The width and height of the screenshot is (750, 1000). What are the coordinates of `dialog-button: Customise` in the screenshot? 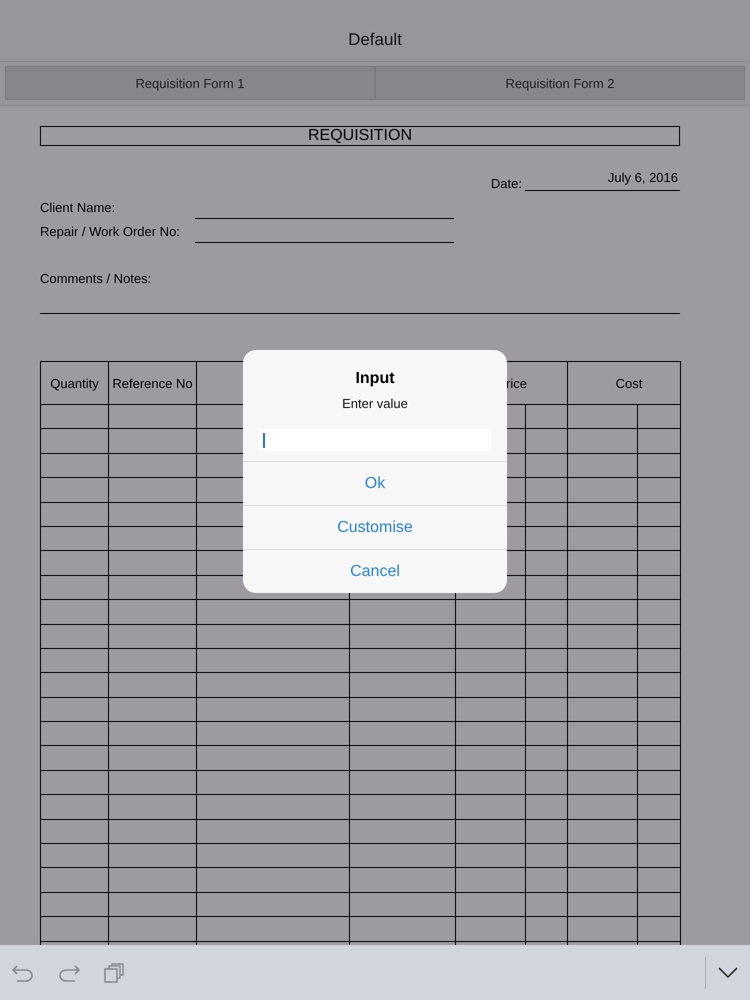 It's located at (375, 527).